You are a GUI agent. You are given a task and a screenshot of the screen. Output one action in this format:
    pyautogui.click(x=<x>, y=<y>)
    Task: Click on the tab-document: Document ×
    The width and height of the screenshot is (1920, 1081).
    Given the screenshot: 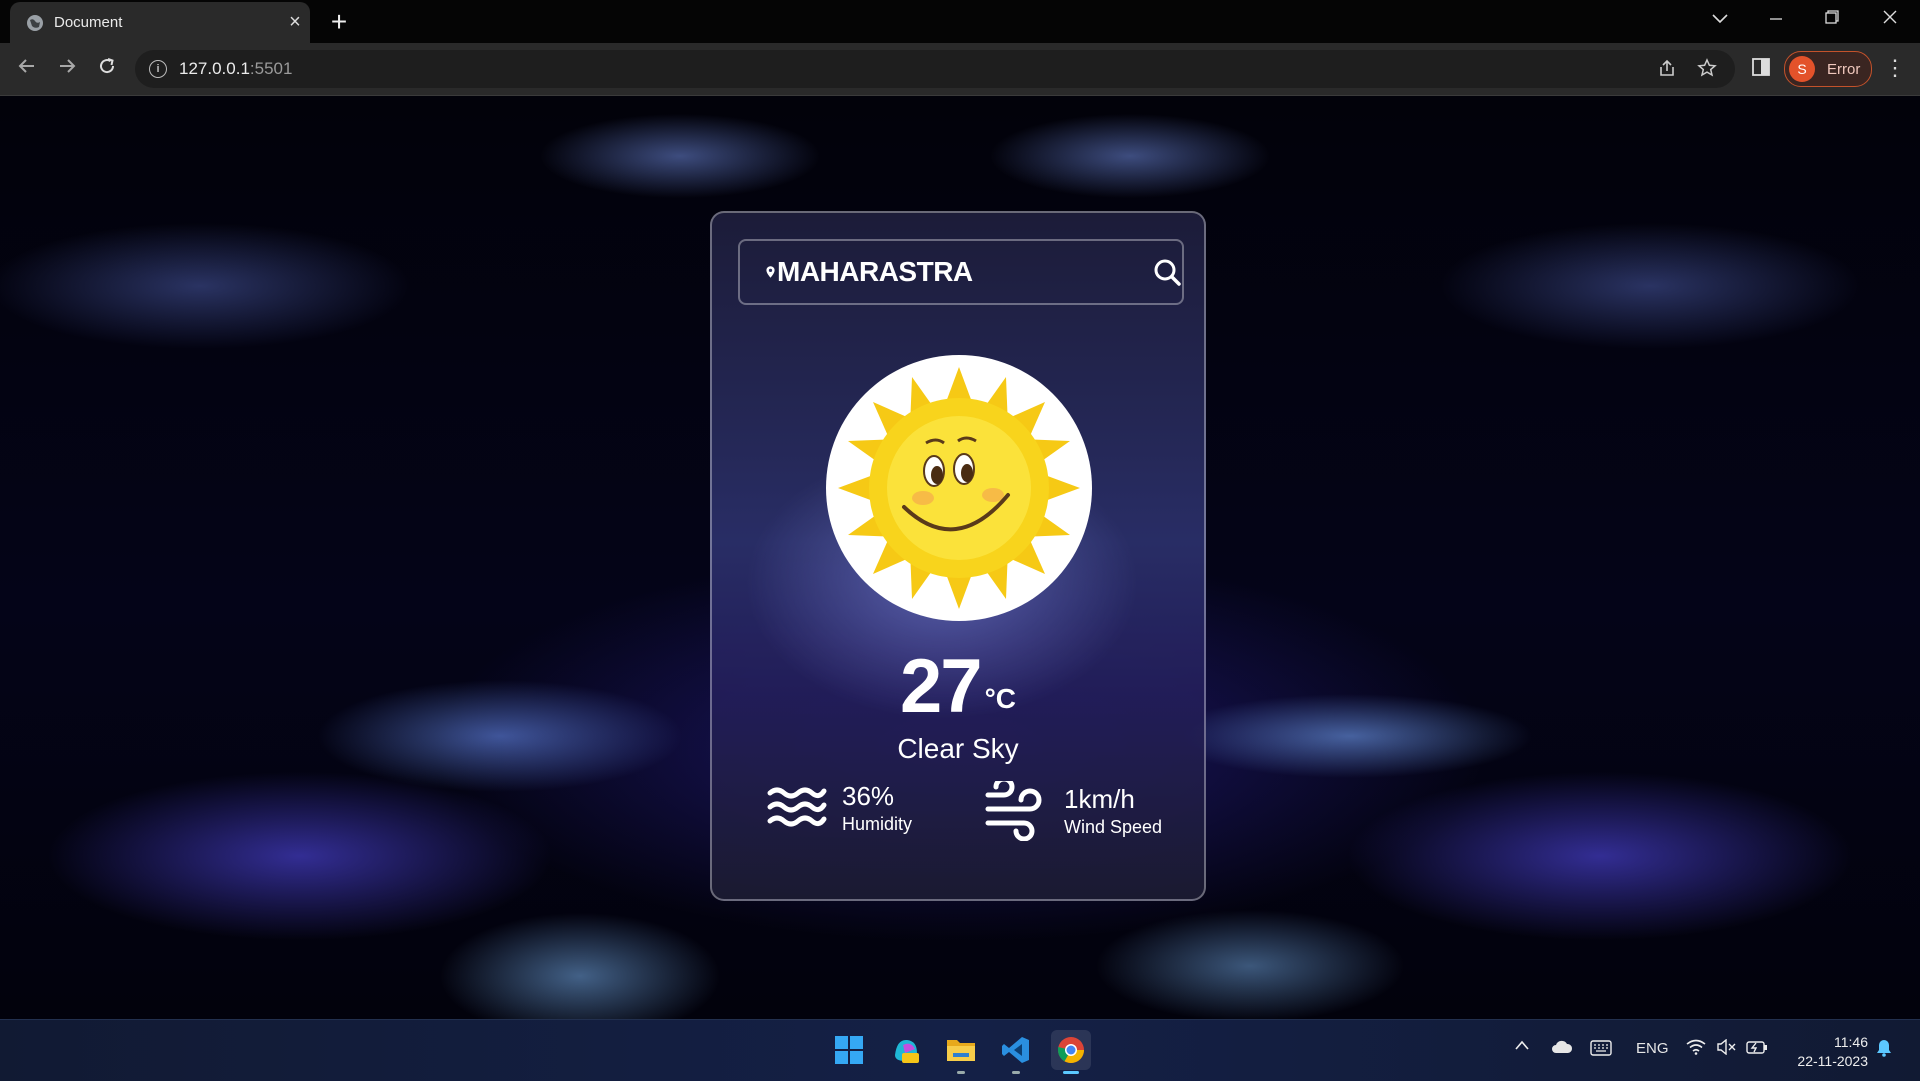 What is the action you would take?
    pyautogui.click(x=160, y=22)
    